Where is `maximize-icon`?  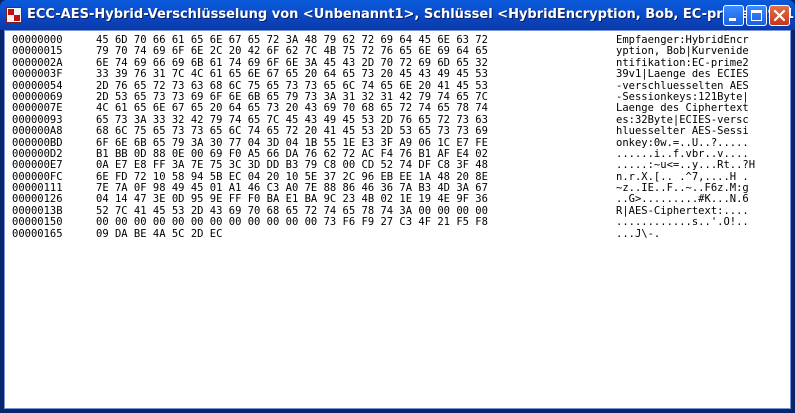 maximize-icon is located at coordinates (756, 15).